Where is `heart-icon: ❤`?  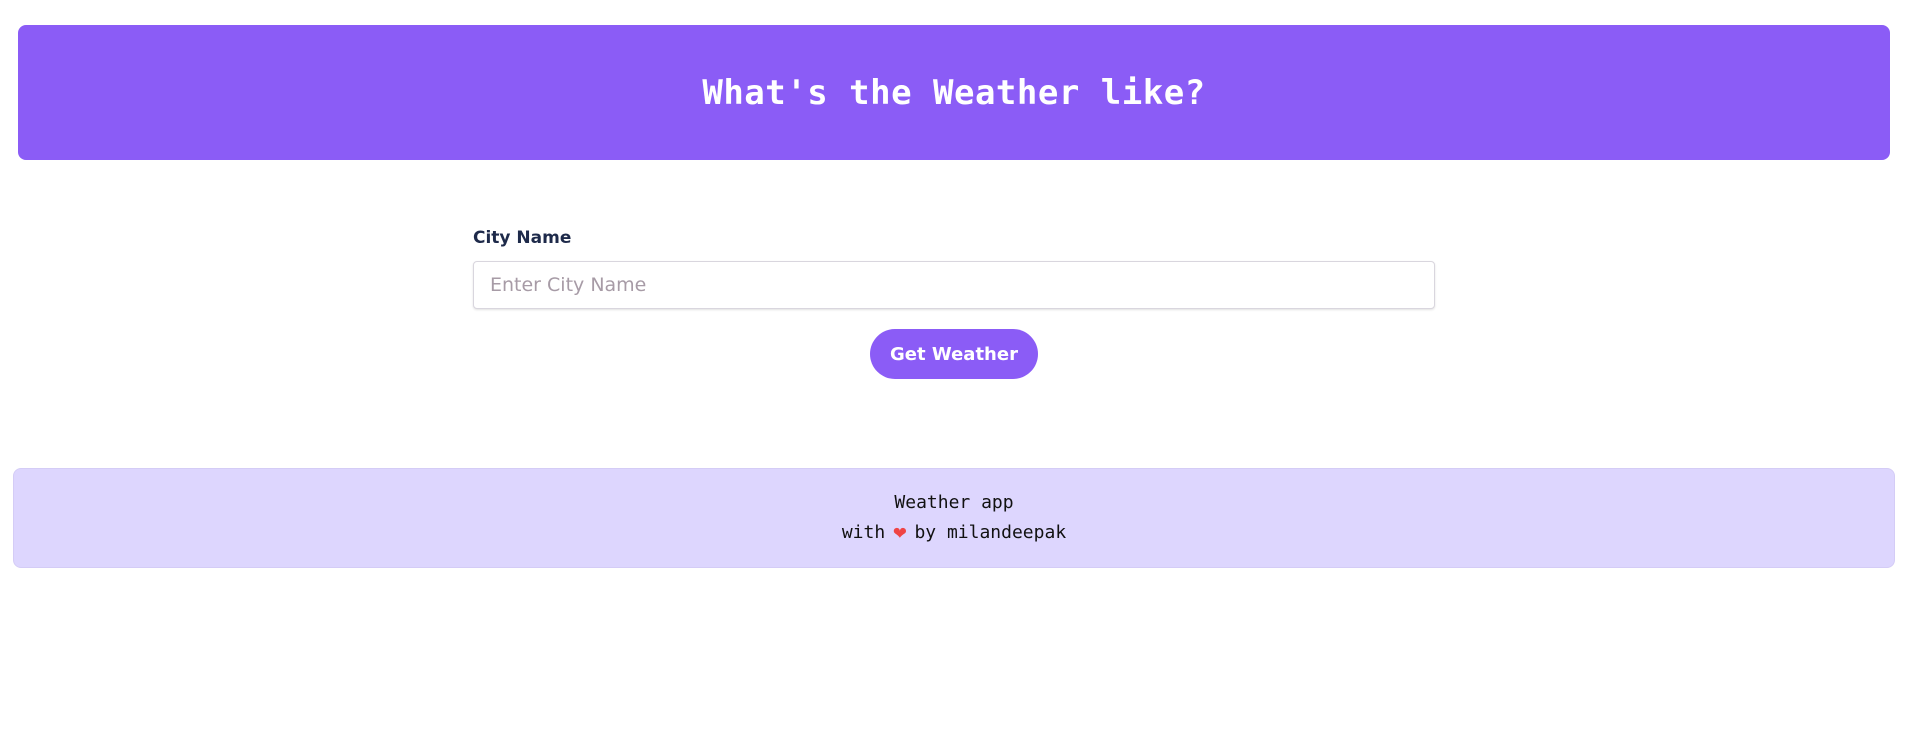 heart-icon: ❤ is located at coordinates (900, 532).